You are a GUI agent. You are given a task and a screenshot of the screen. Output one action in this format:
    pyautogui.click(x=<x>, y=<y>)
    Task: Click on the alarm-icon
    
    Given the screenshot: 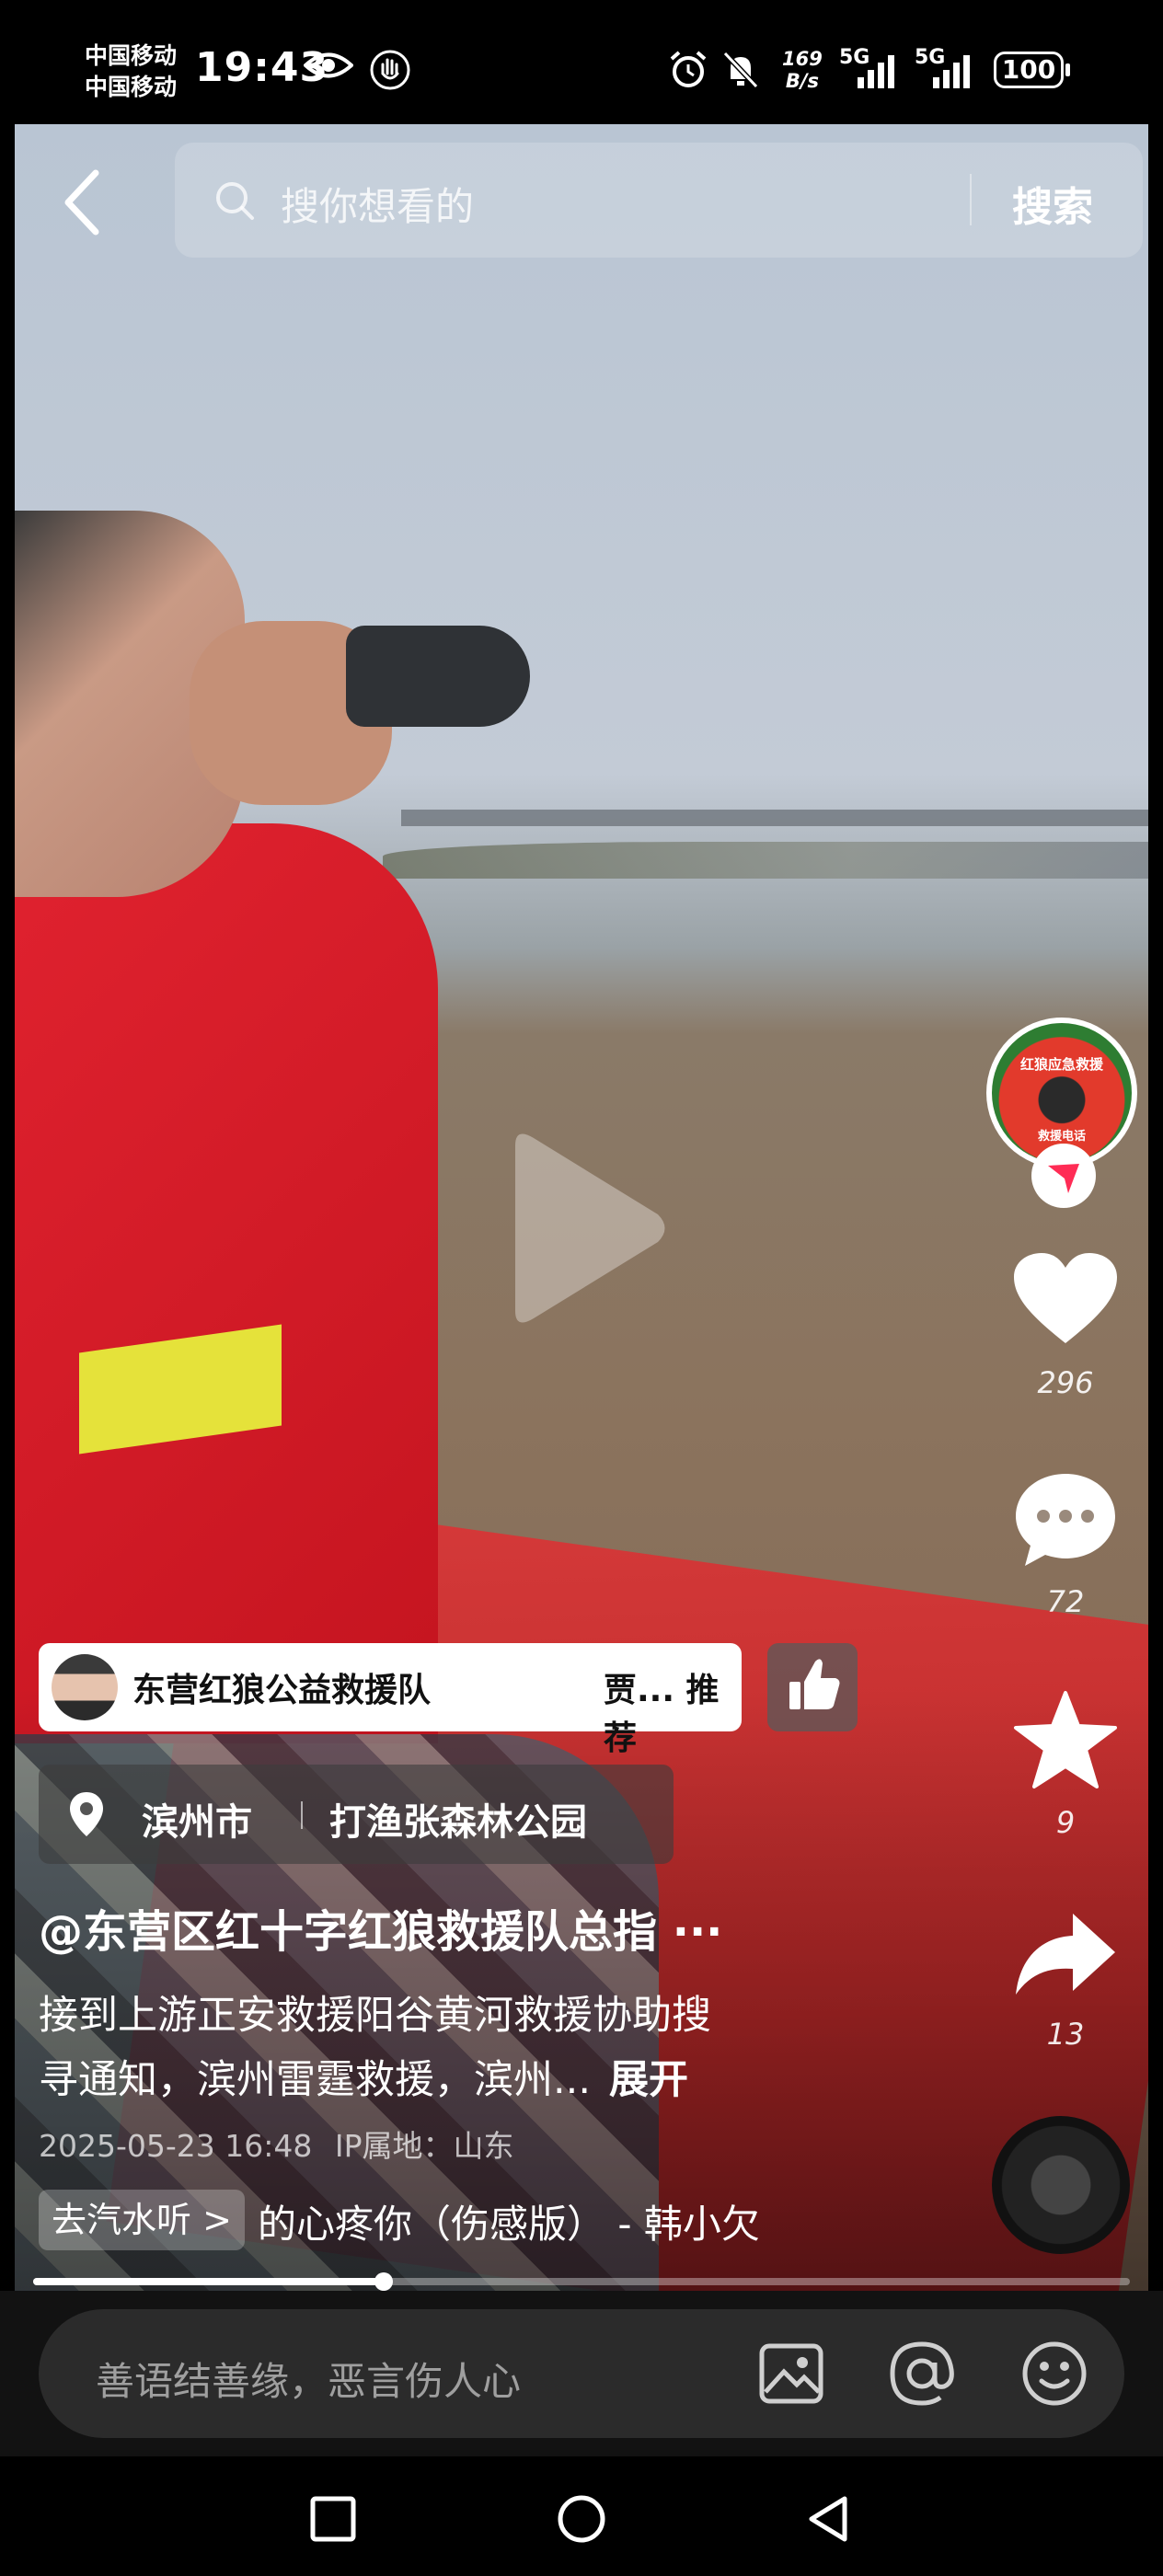 What is the action you would take?
    pyautogui.click(x=688, y=69)
    